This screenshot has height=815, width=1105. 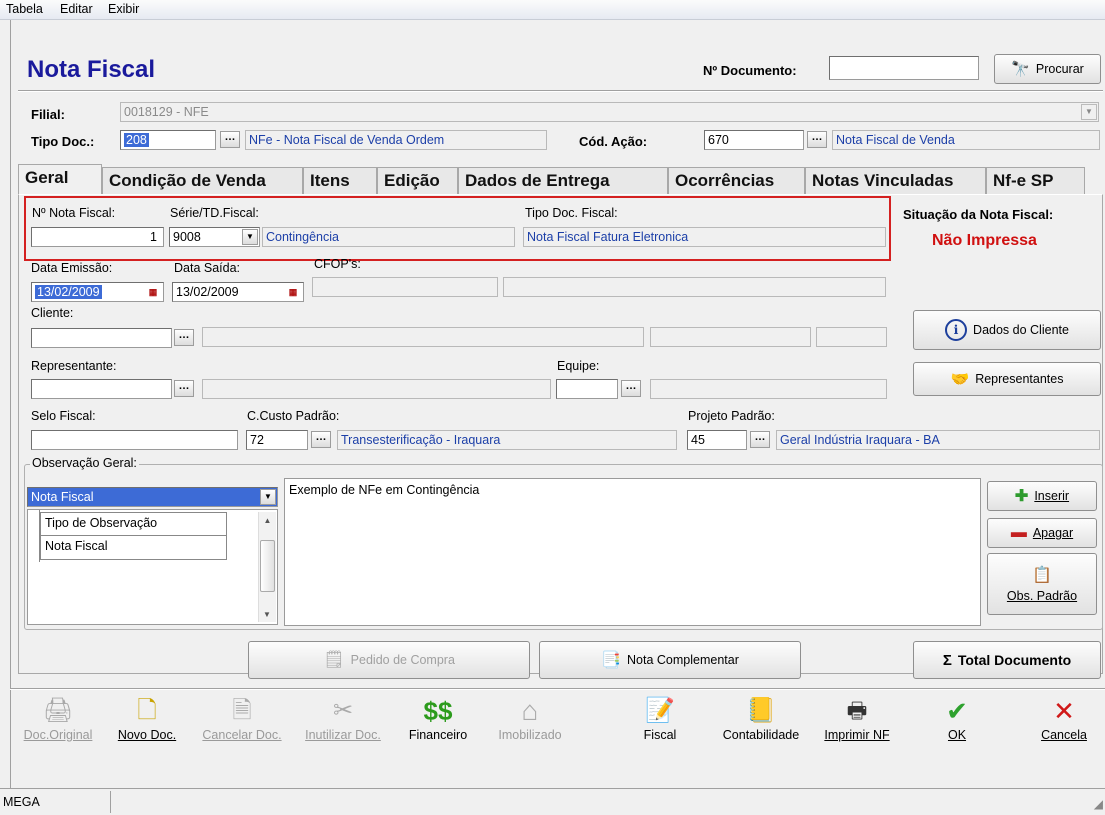 I want to click on pedido-icon: 🗒, so click(x=334, y=659).